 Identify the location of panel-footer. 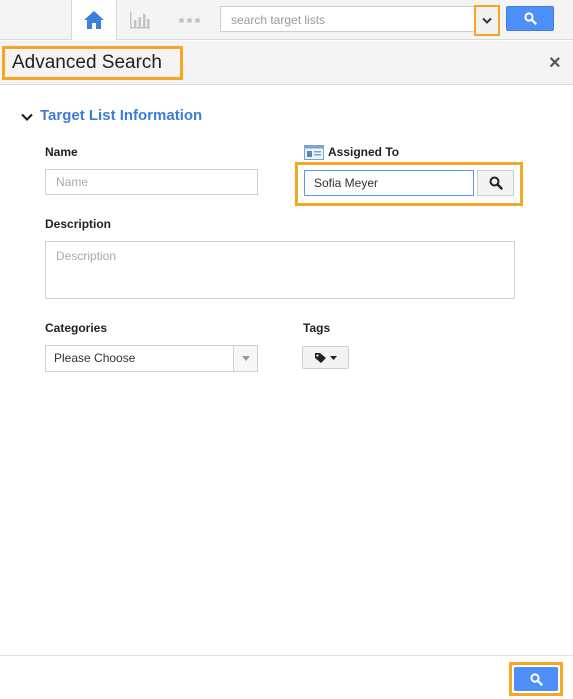
(286, 677).